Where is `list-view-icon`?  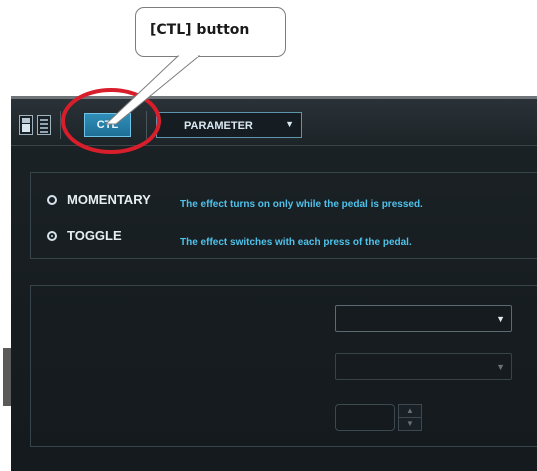
list-view-icon is located at coordinates (44, 125).